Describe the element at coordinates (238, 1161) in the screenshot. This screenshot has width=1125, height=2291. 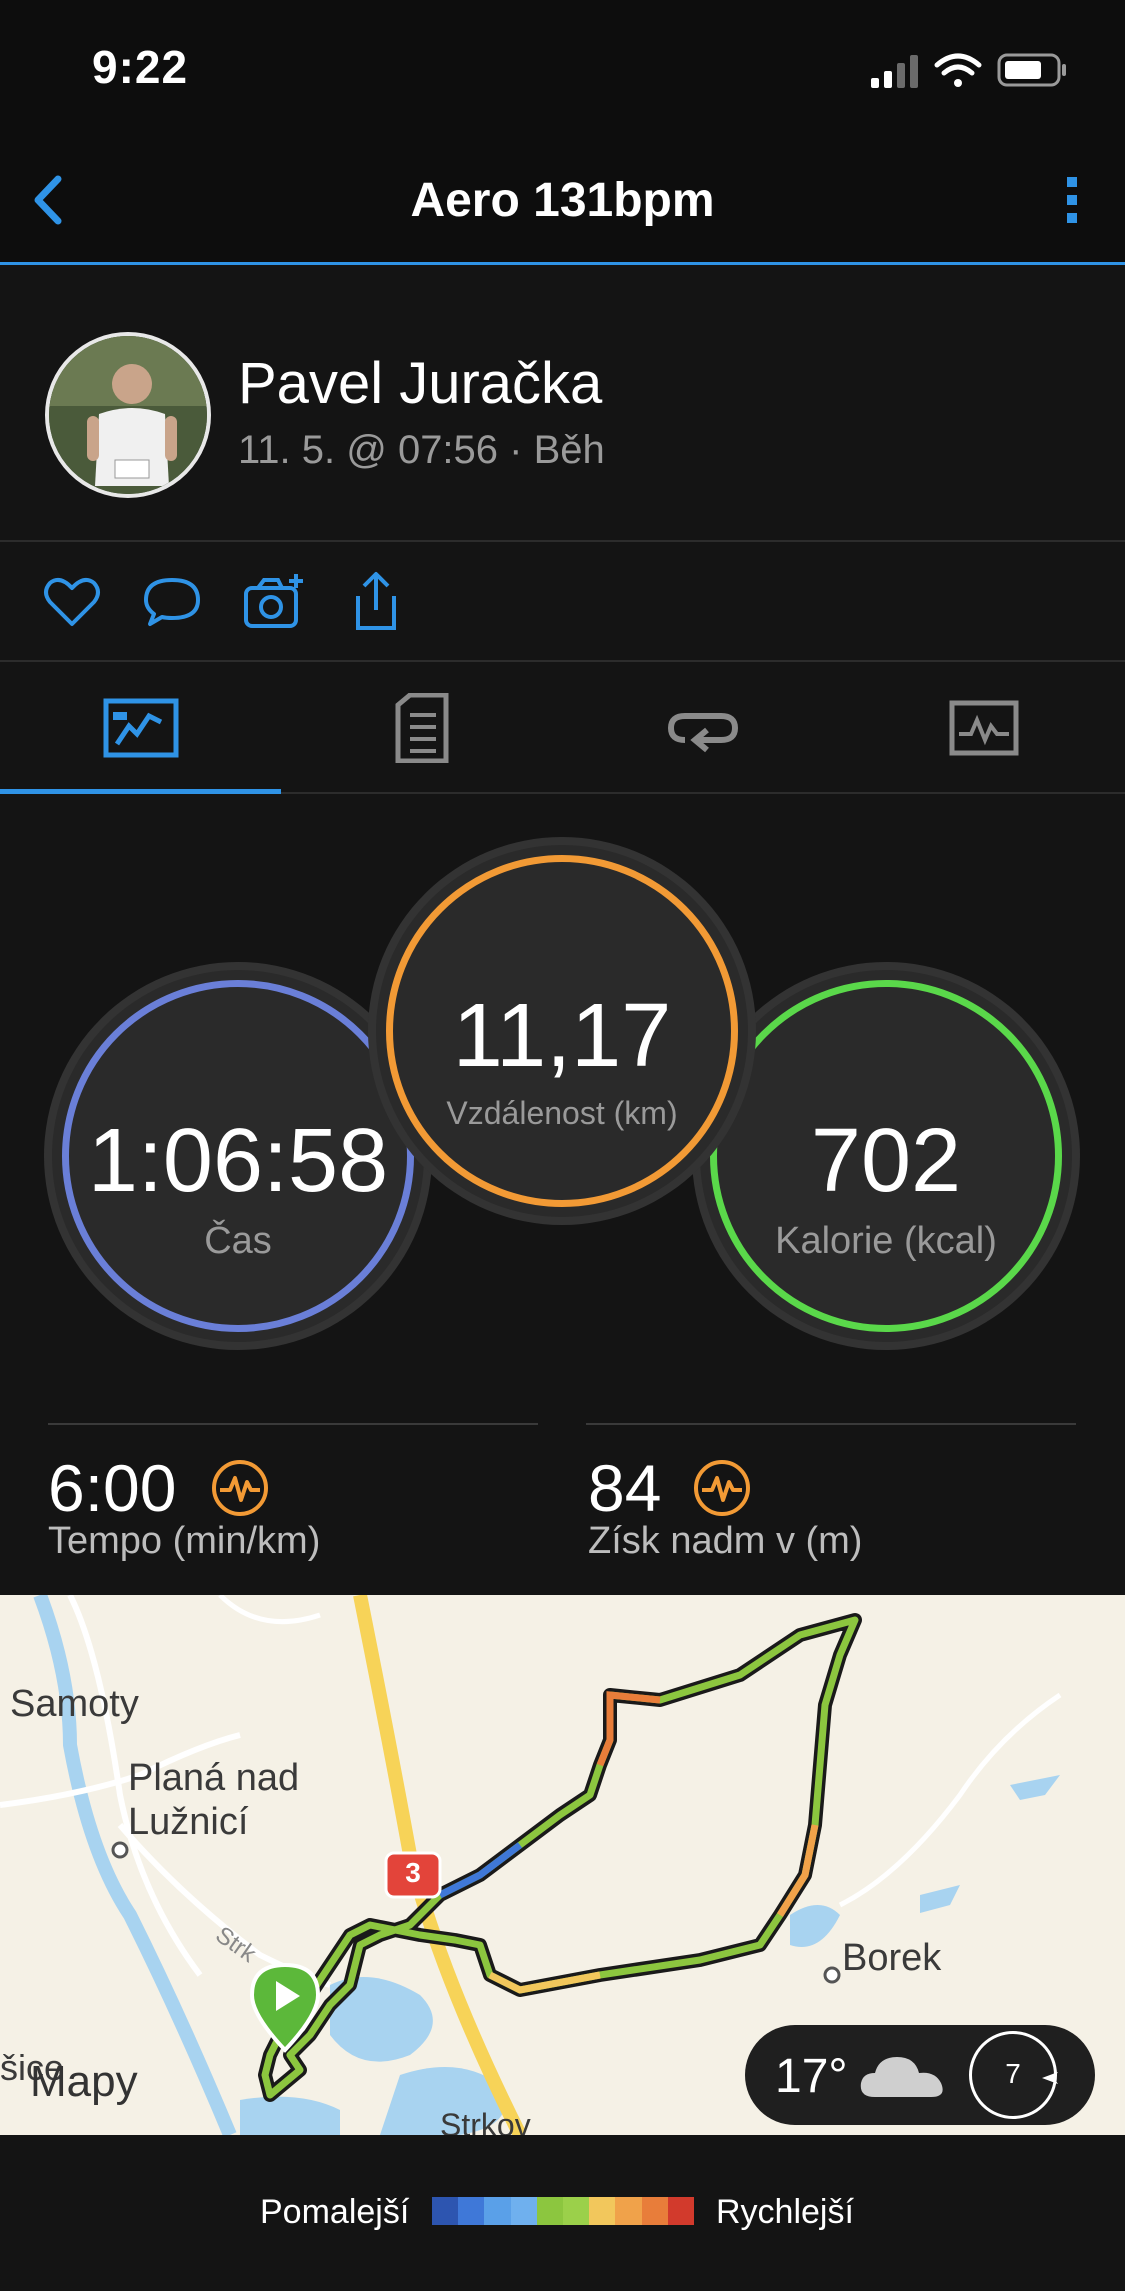
I see `time-value: 1:06:58` at that location.